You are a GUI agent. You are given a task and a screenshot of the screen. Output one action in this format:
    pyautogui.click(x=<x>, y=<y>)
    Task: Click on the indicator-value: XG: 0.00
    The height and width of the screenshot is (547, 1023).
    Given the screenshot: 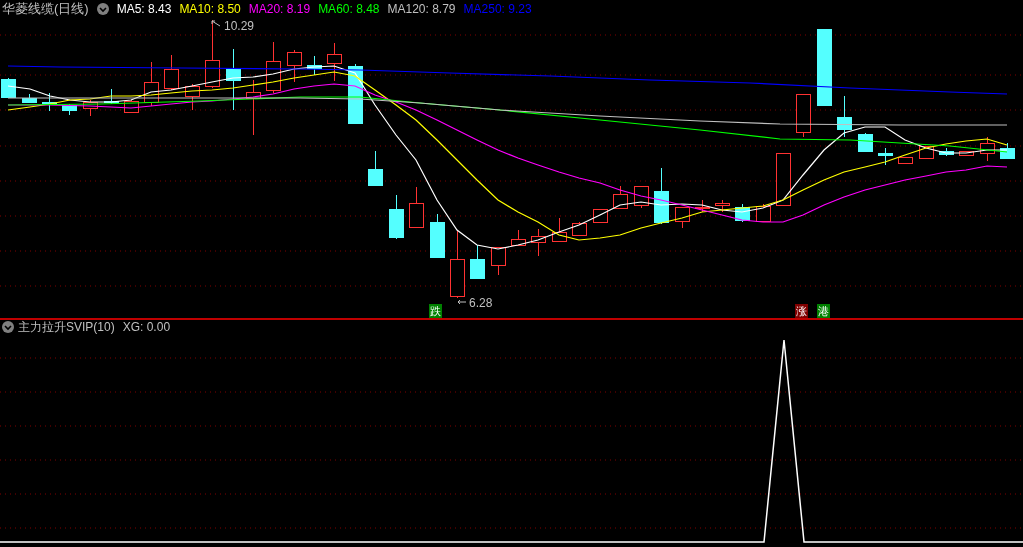 What is the action you would take?
    pyautogui.click(x=146, y=327)
    